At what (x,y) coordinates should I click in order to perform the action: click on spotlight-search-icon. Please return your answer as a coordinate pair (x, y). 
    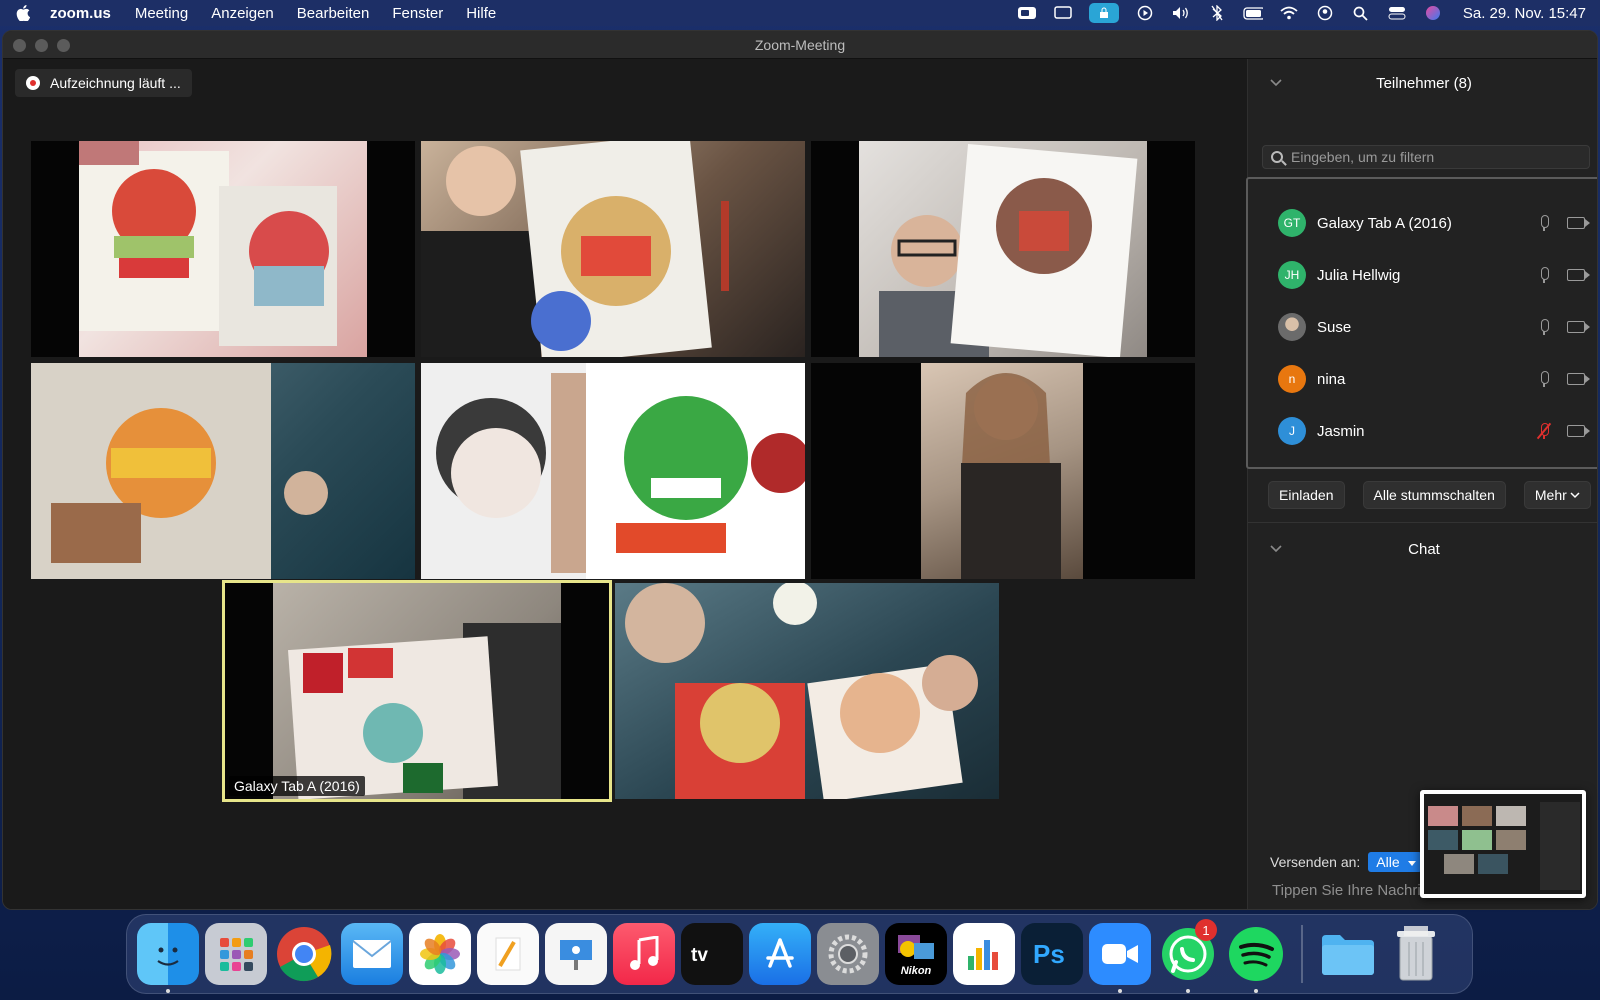
    Looking at the image, I should click on (1361, 13).